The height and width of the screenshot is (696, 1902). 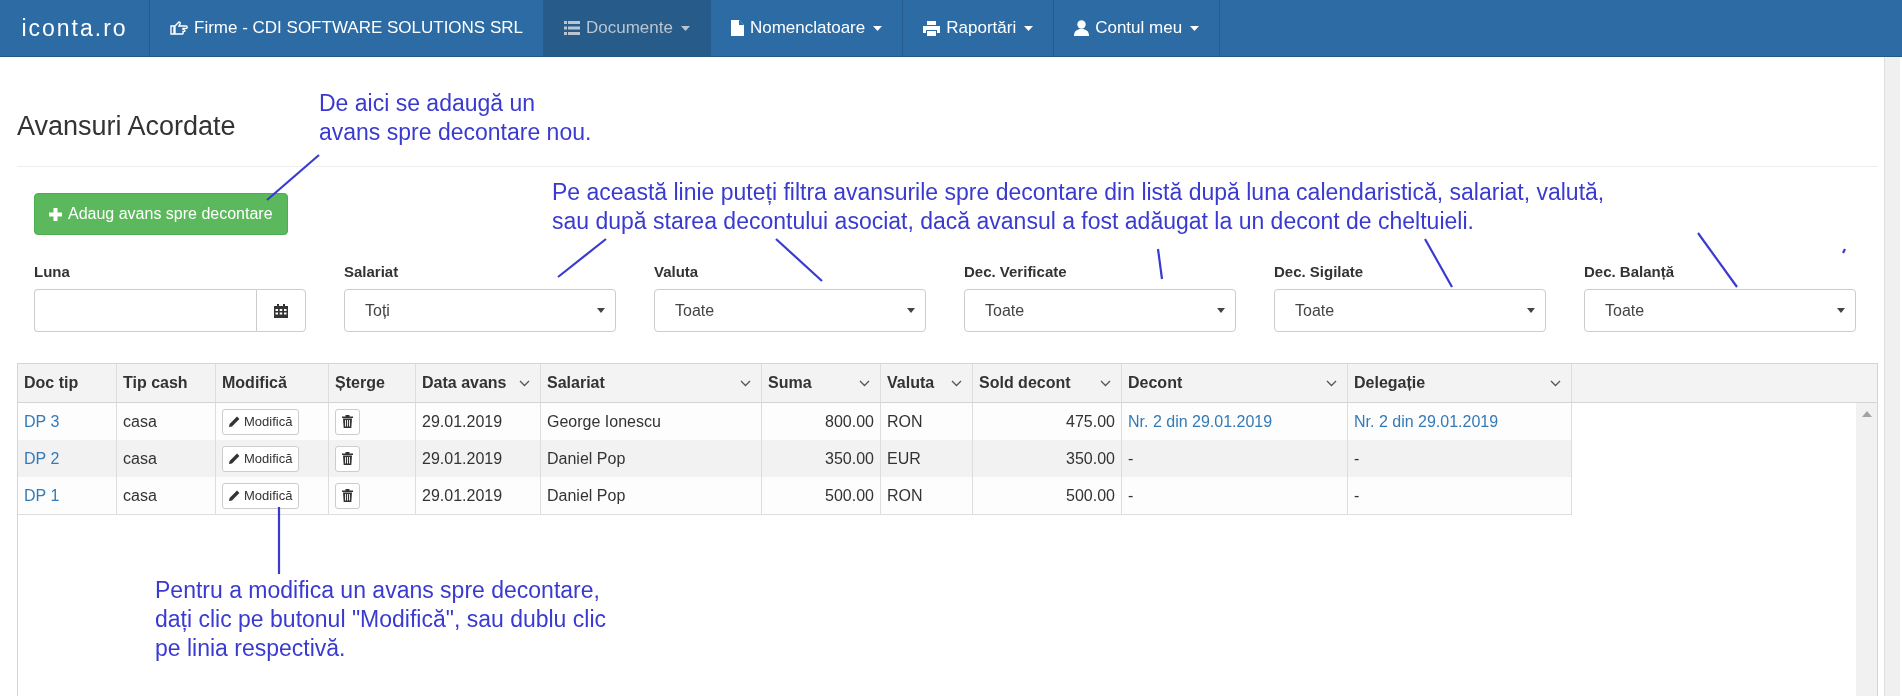 I want to click on document-link: DP 1, so click(x=42, y=495).